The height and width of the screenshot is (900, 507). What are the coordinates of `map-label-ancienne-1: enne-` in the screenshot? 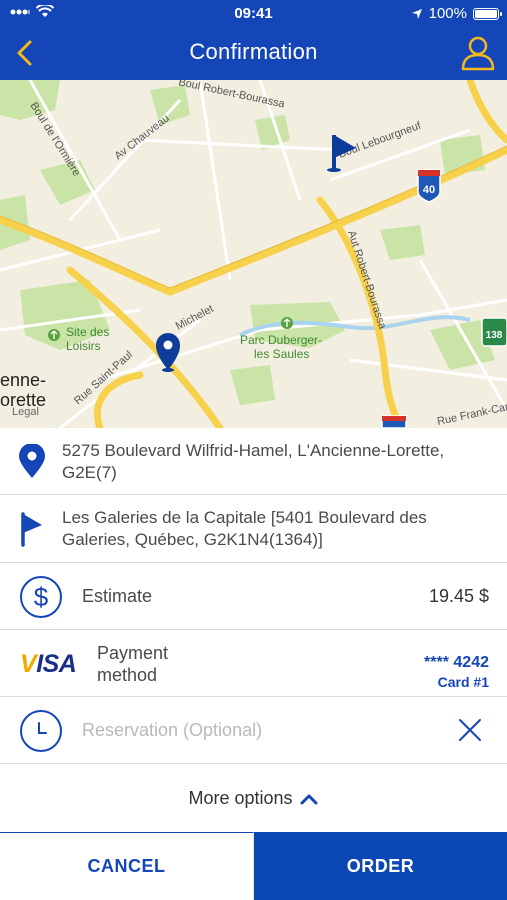 It's located at (23, 380).